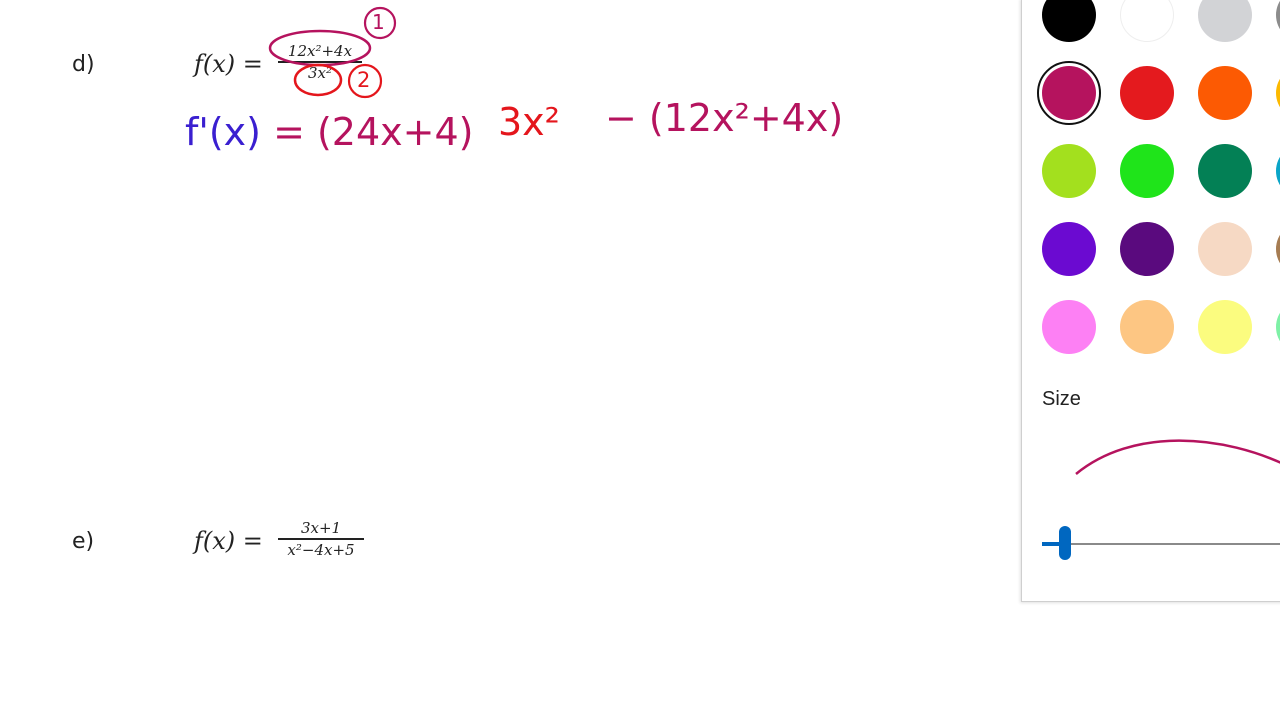 This screenshot has width=1280, height=720. Describe the element at coordinates (83, 541) in the screenshot. I see `problem-e-label: e)` at that location.